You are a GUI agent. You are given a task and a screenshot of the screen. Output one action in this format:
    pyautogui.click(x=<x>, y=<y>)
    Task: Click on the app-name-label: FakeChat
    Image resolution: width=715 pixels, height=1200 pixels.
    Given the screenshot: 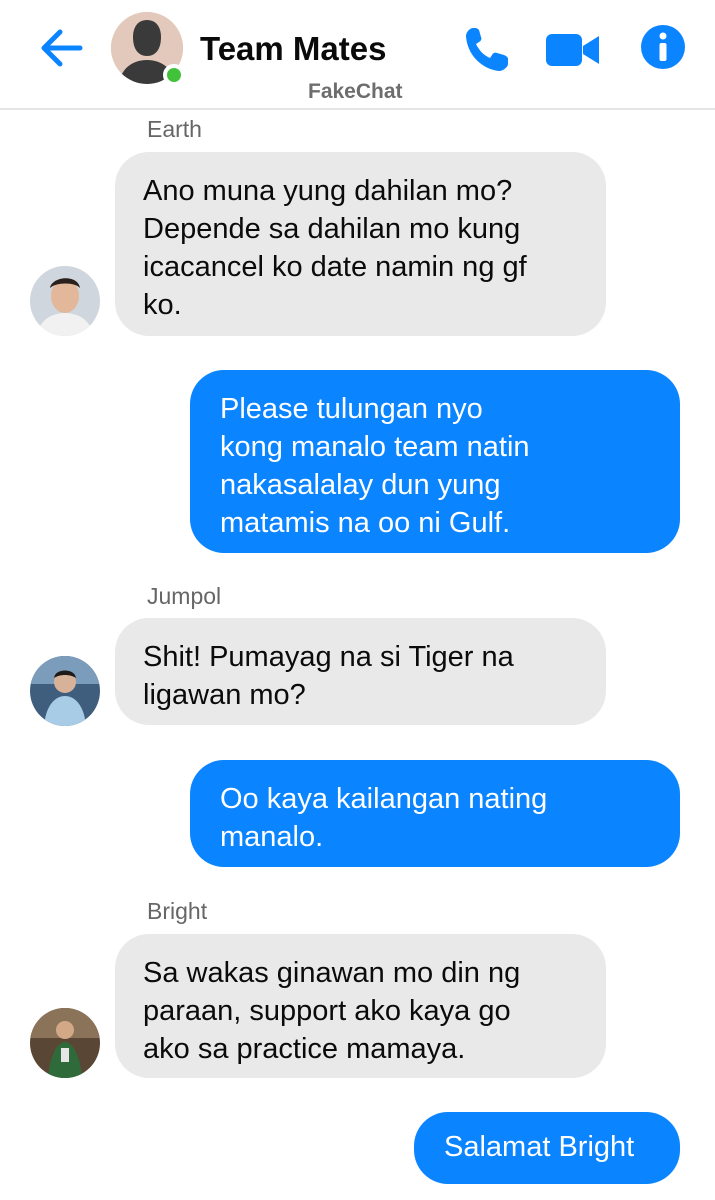 What is the action you would take?
    pyautogui.click(x=355, y=91)
    